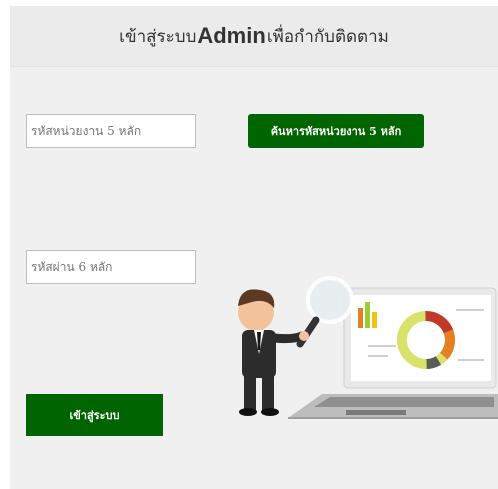 The height and width of the screenshot is (489, 498). I want to click on title-suffix: เพื่อกำกับติดตาม, so click(327, 36).